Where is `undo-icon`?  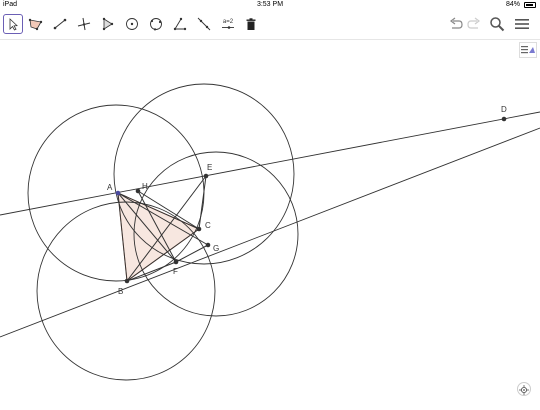 undo-icon is located at coordinates (456, 23).